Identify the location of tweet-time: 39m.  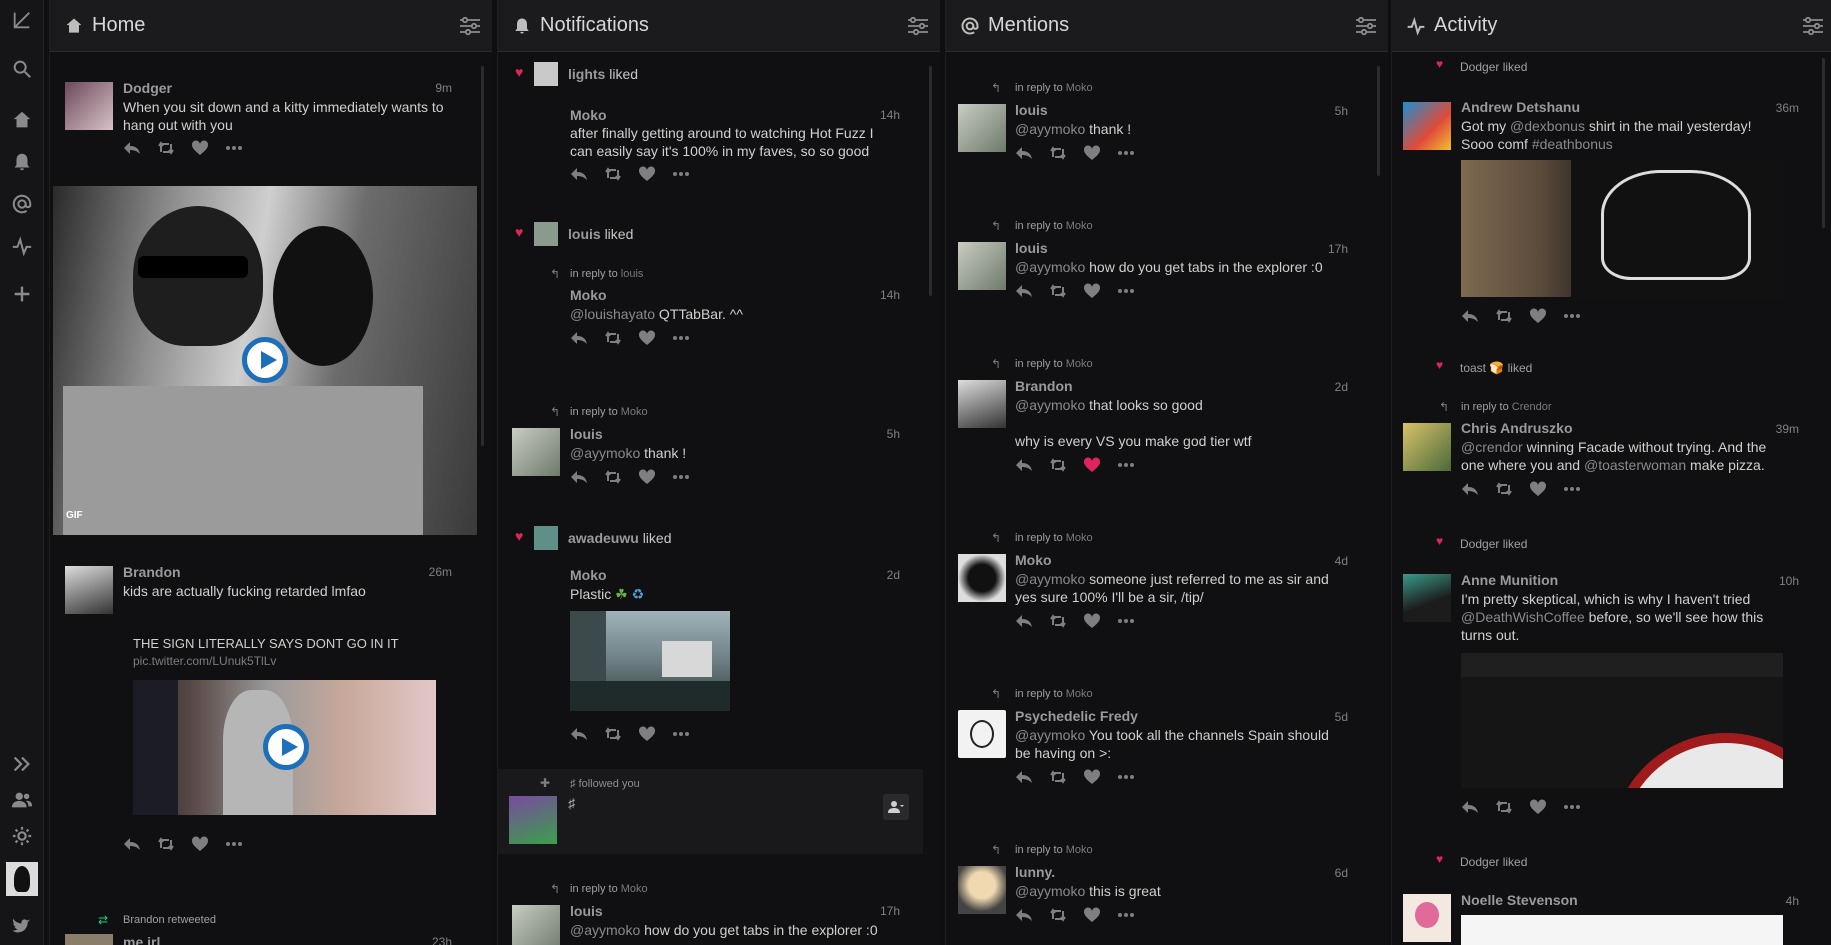
(1778, 429).